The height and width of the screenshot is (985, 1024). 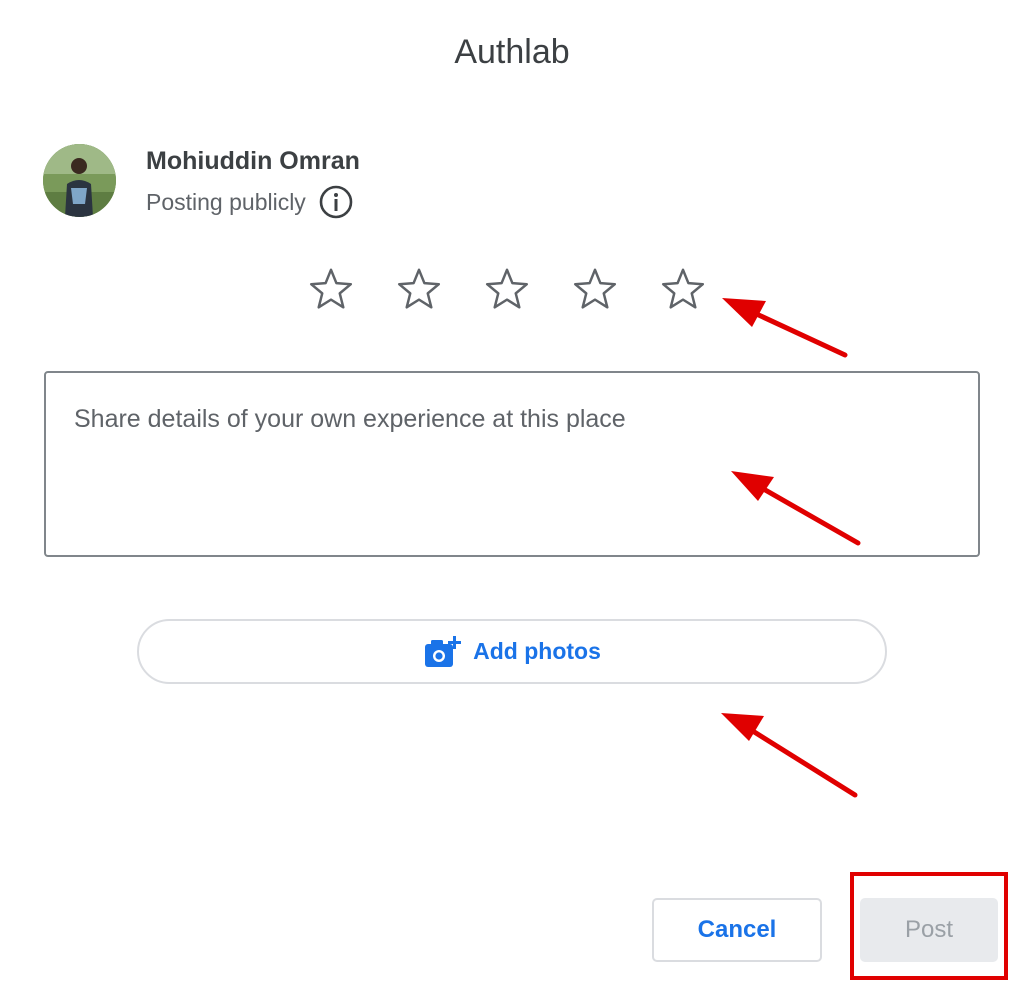 I want to click on add-photos-label: Add photos, so click(x=537, y=651).